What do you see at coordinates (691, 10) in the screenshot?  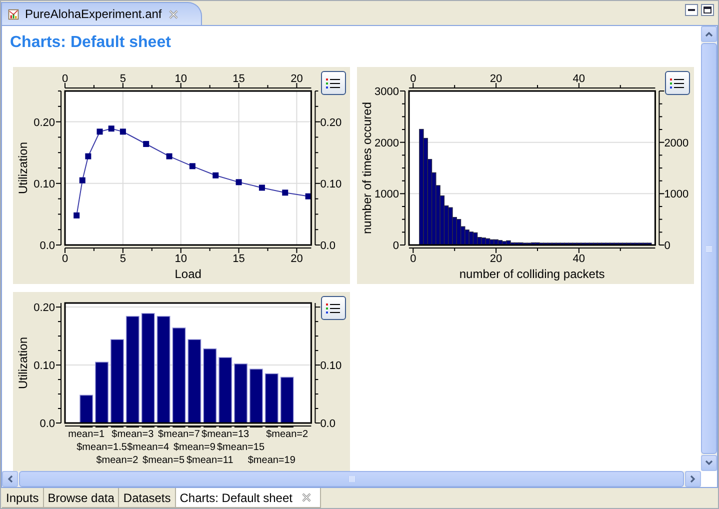 I see `minimize-icon` at bounding box center [691, 10].